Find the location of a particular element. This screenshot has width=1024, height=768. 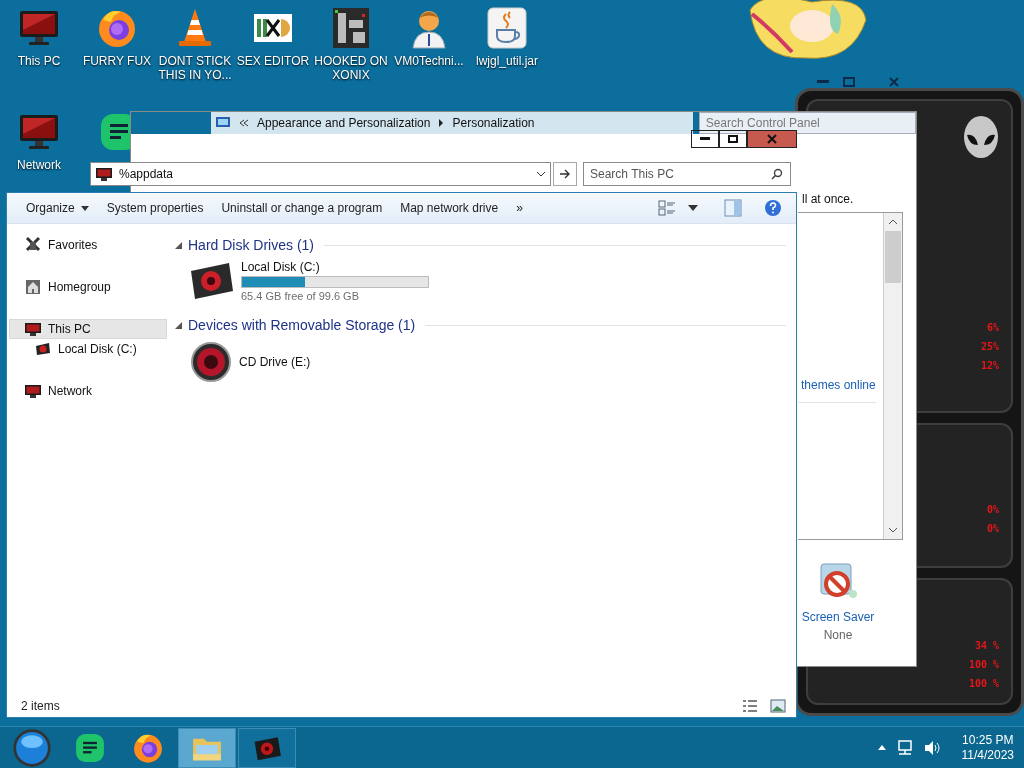

toolbar-button: Map network drive is located at coordinates (449, 208).